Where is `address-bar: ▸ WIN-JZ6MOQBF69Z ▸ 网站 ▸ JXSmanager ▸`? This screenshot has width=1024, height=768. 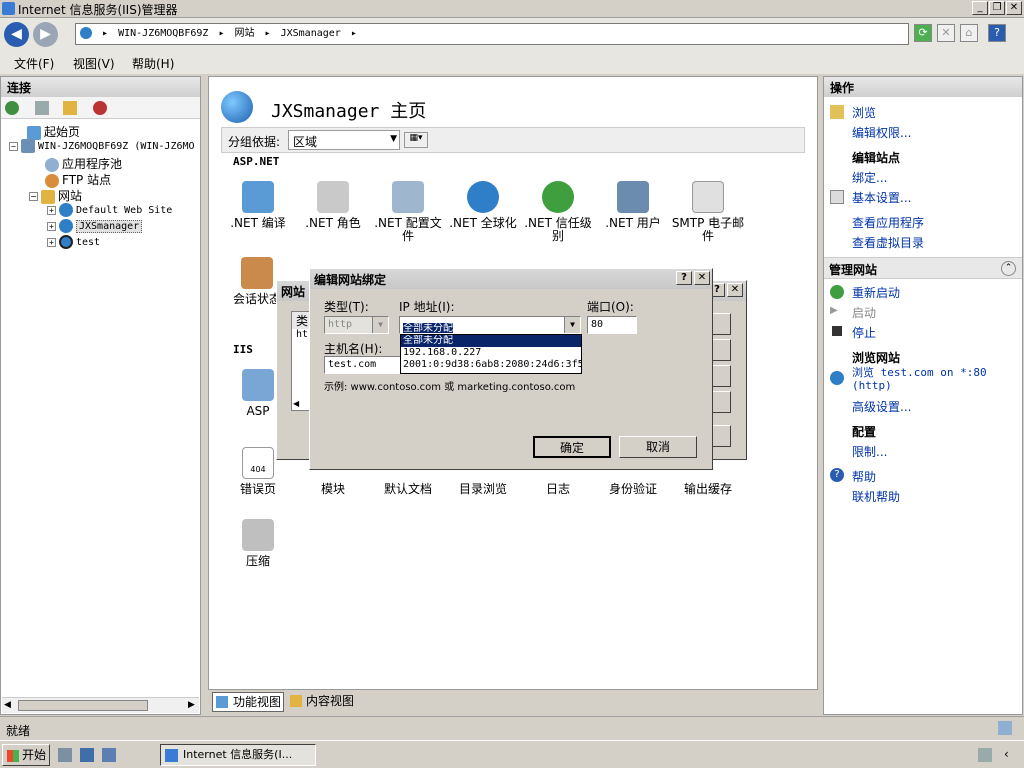 address-bar: ▸ WIN-JZ6MOQBF69Z ▸ 网站 ▸ JXSmanager ▸ is located at coordinates (492, 34).